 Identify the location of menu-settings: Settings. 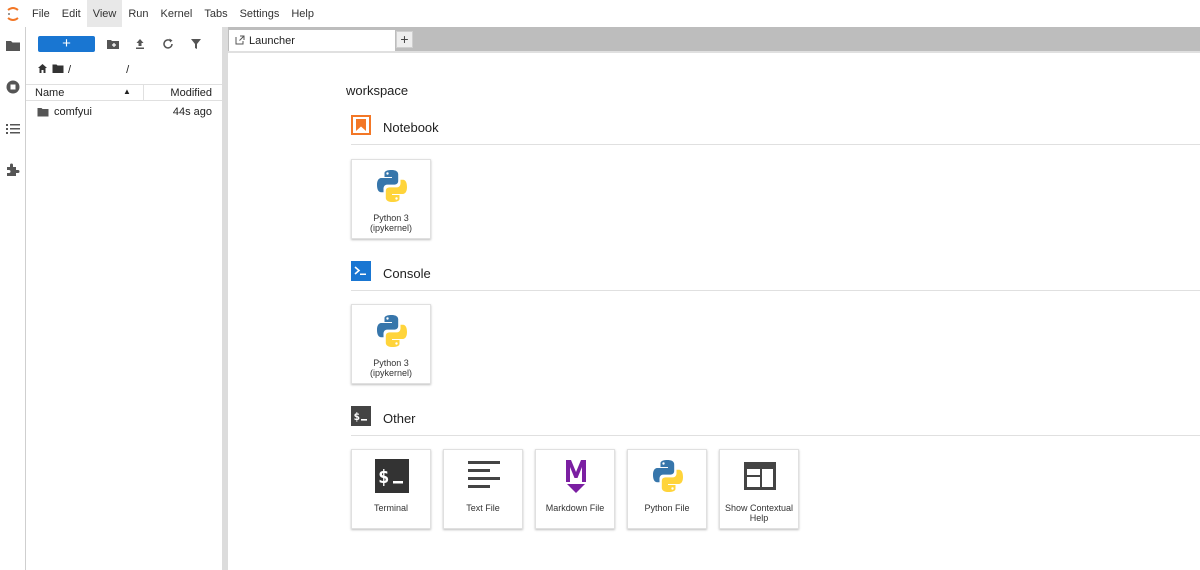
(260, 13).